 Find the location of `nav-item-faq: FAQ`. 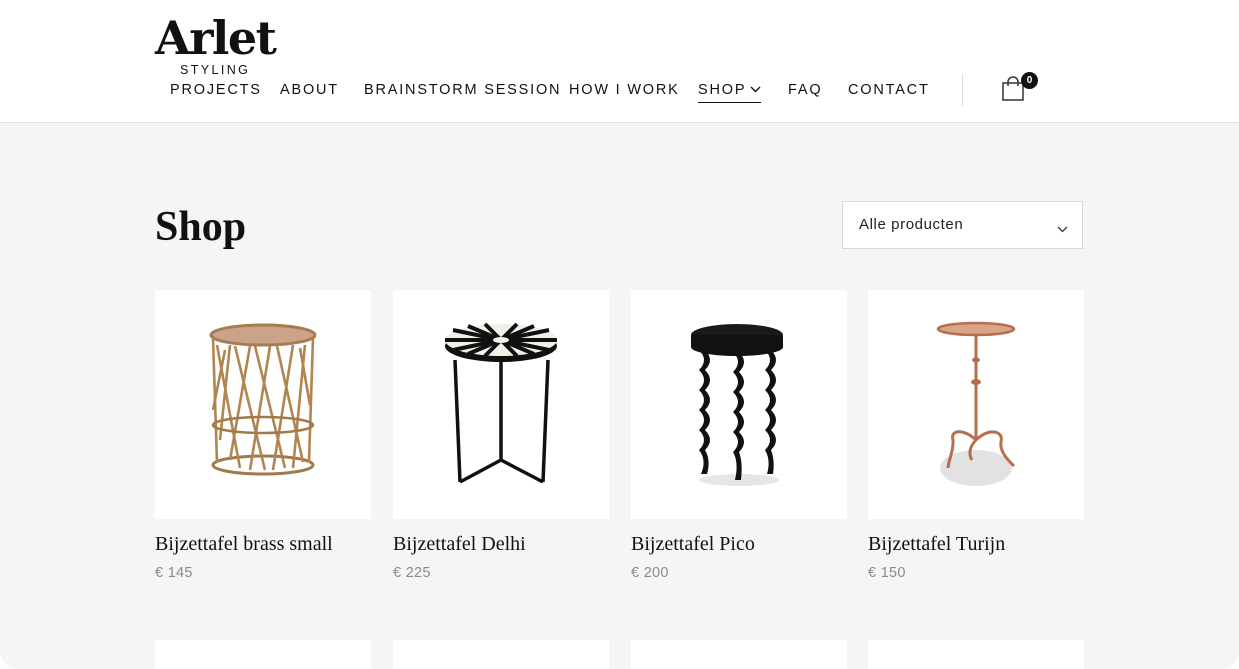

nav-item-faq: FAQ is located at coordinates (805, 90).